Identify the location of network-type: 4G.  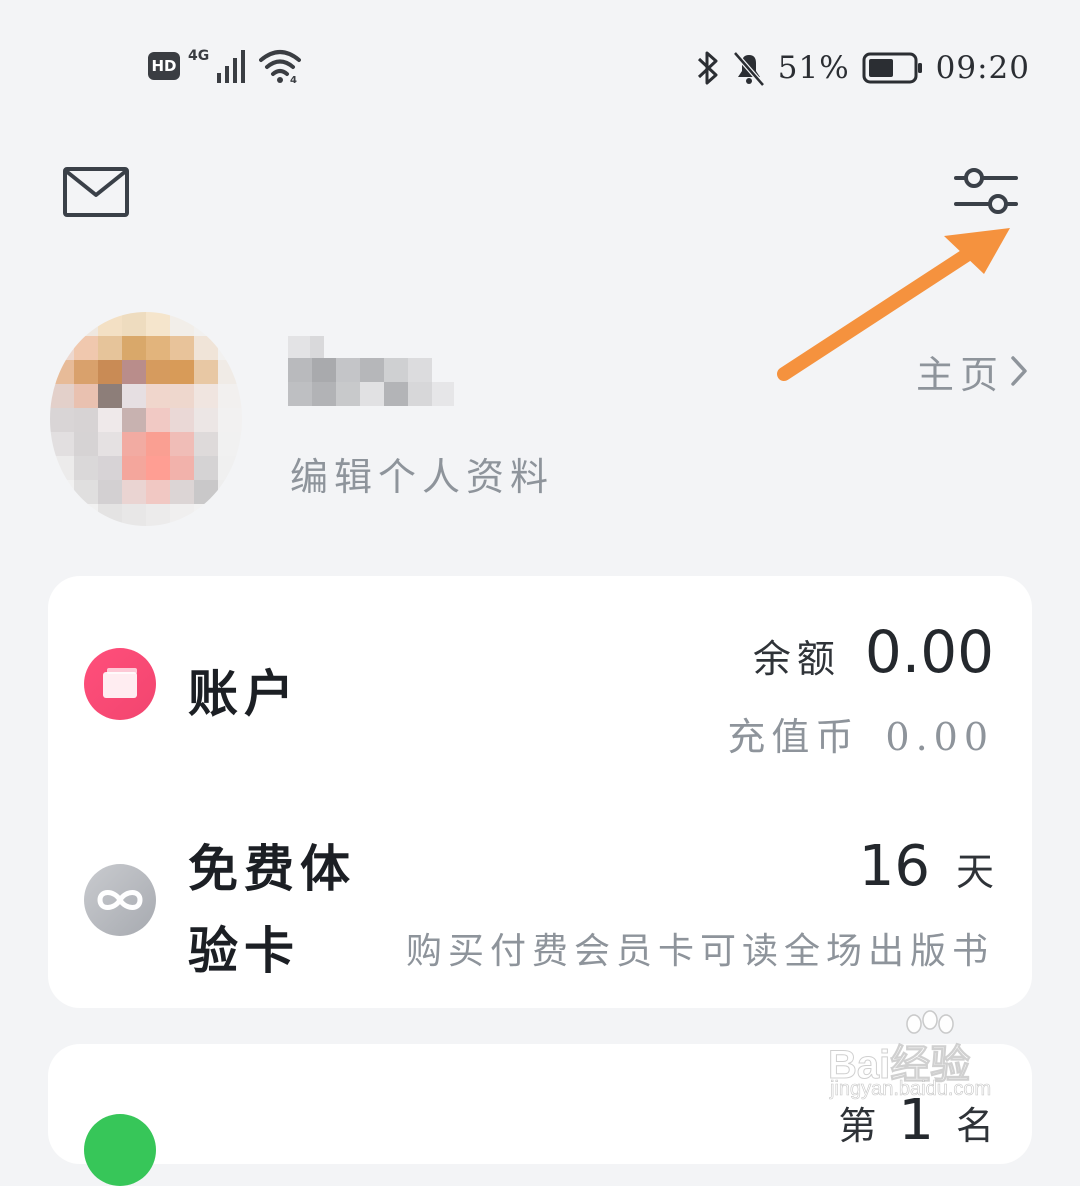
(199, 56).